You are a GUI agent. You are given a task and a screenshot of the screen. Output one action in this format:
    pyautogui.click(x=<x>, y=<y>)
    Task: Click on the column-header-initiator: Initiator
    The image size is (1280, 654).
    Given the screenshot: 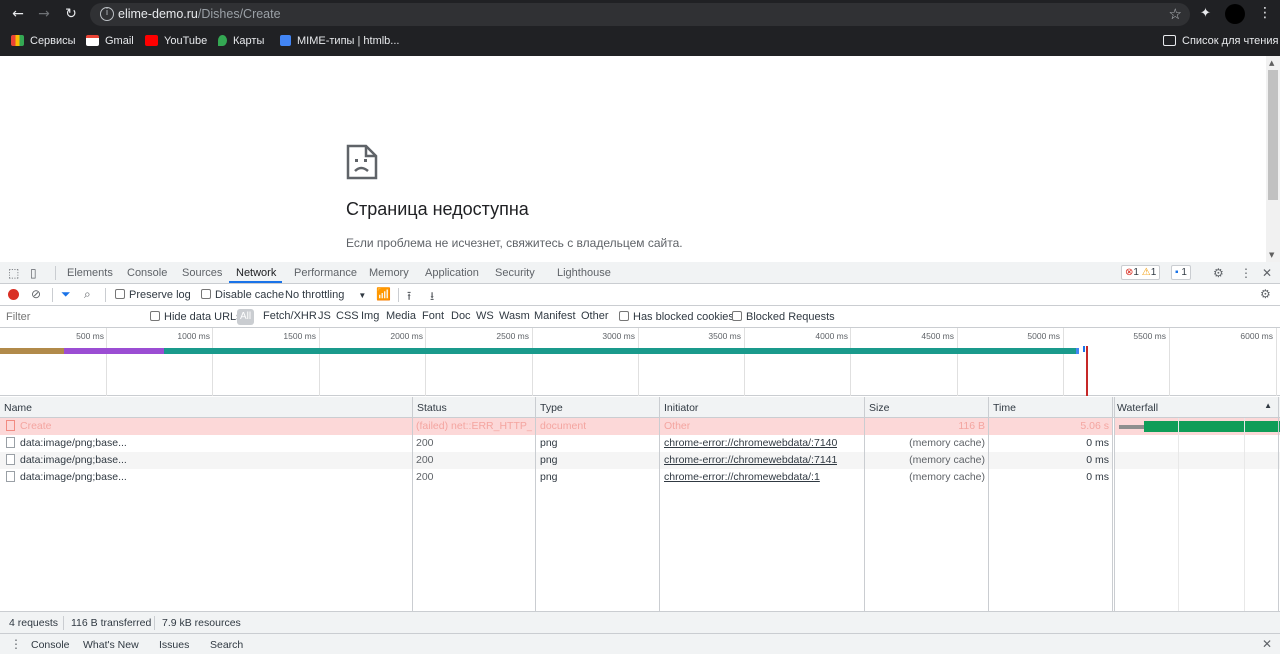 What is the action you would take?
    pyautogui.click(x=762, y=407)
    